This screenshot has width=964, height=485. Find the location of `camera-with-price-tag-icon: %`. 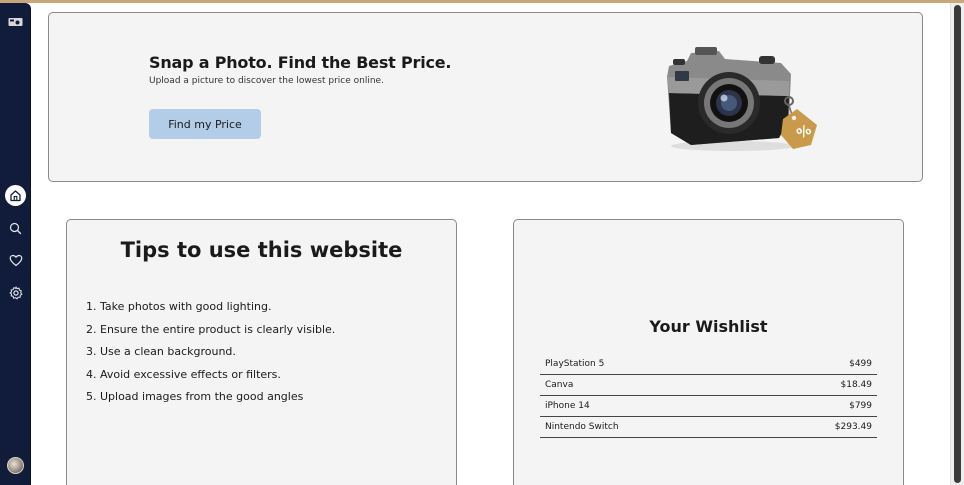

camera-with-price-tag-icon: % is located at coordinates (741, 98).